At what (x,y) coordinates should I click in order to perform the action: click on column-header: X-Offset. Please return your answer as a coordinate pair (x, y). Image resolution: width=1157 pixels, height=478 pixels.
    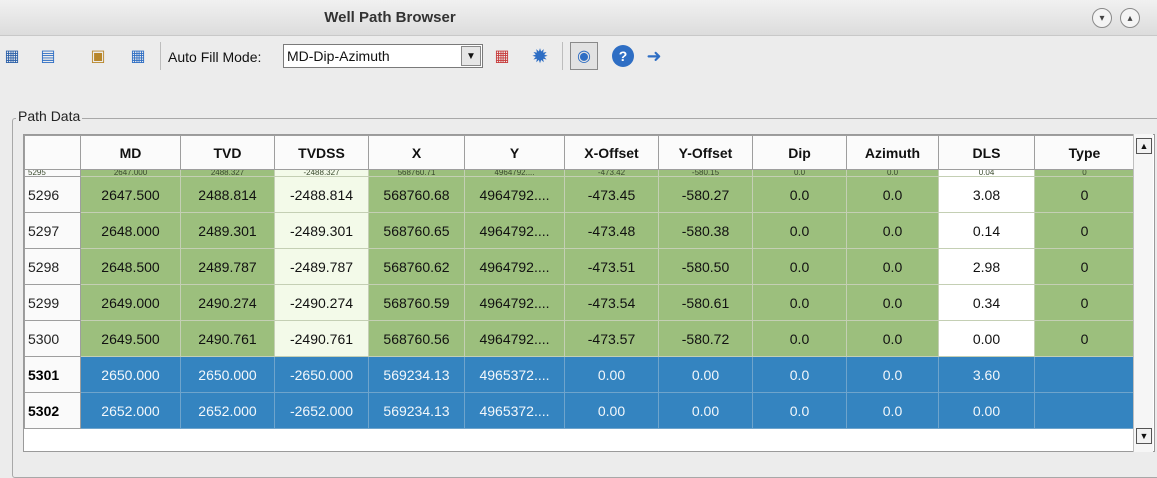
    Looking at the image, I should click on (611, 152).